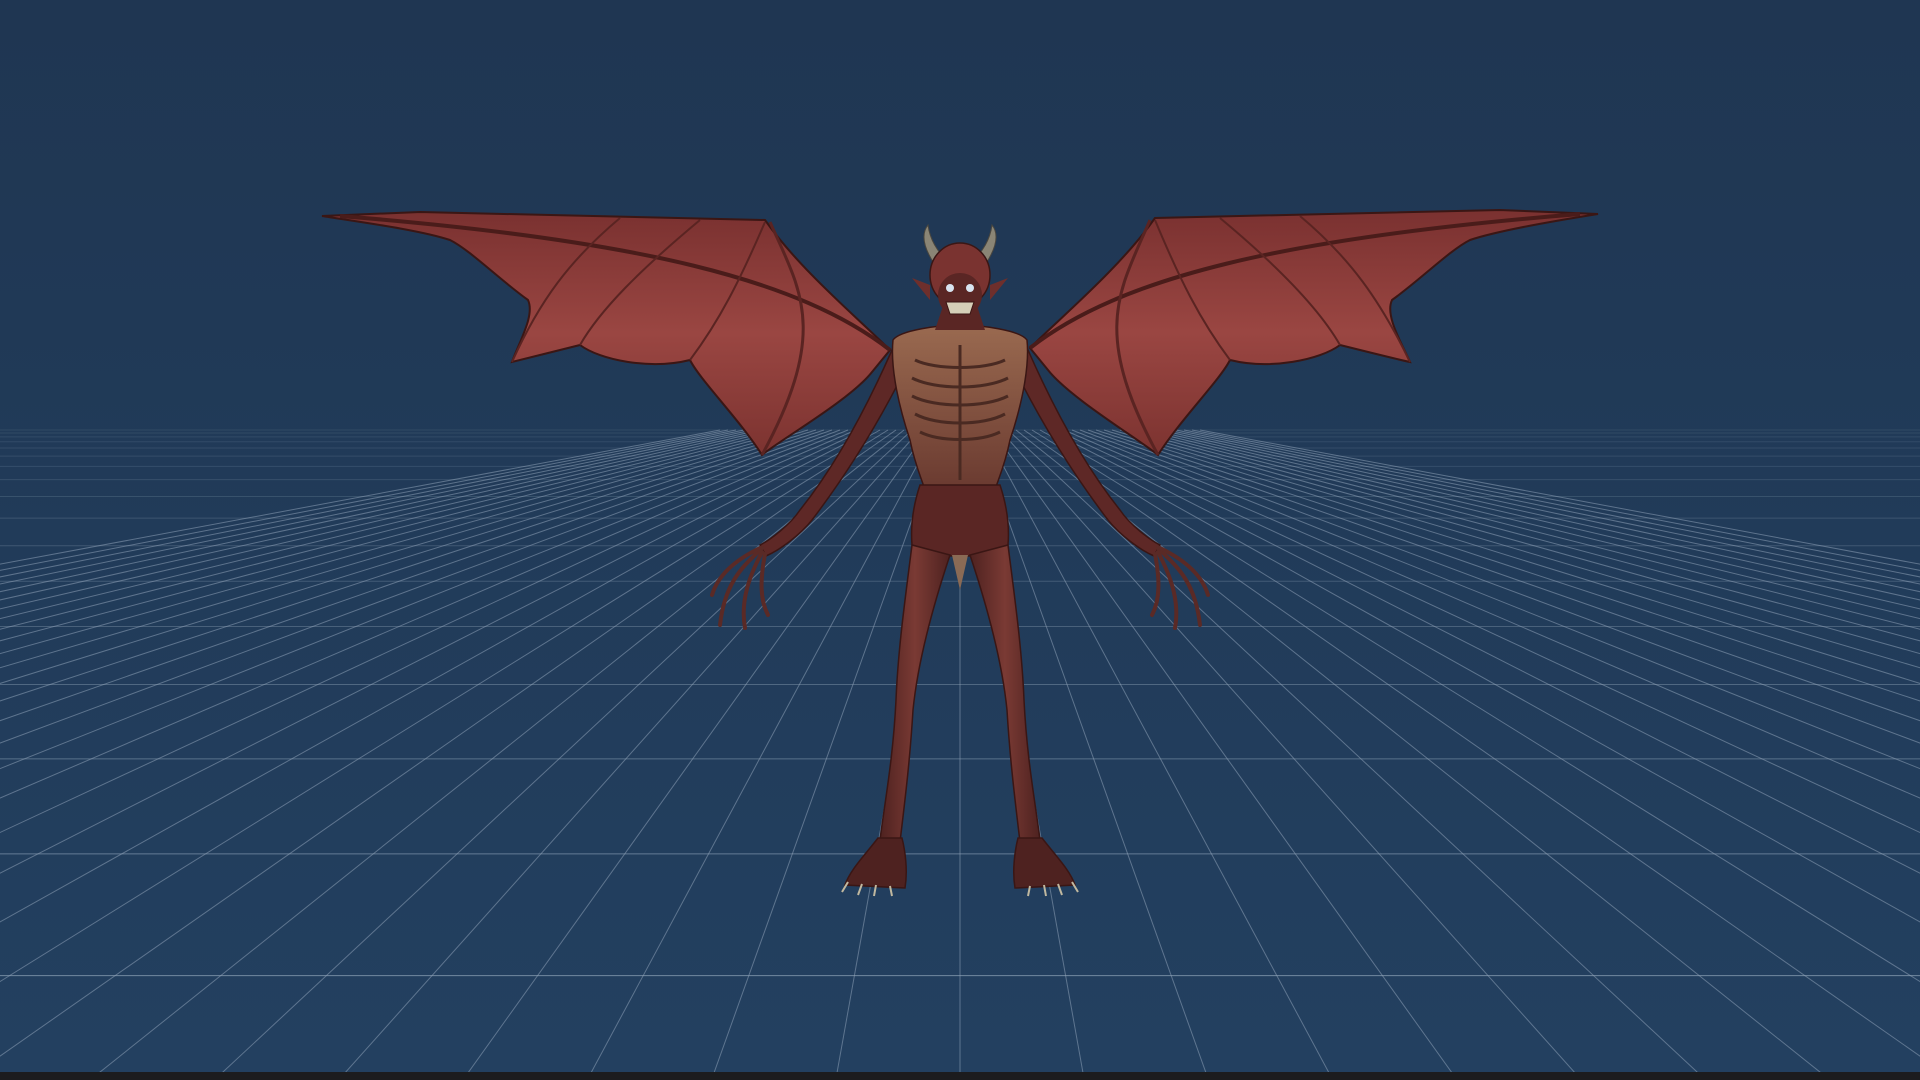 This screenshot has height=1080, width=1920. Describe the element at coordinates (960, 1076) in the screenshot. I see `bottom-bar` at that location.